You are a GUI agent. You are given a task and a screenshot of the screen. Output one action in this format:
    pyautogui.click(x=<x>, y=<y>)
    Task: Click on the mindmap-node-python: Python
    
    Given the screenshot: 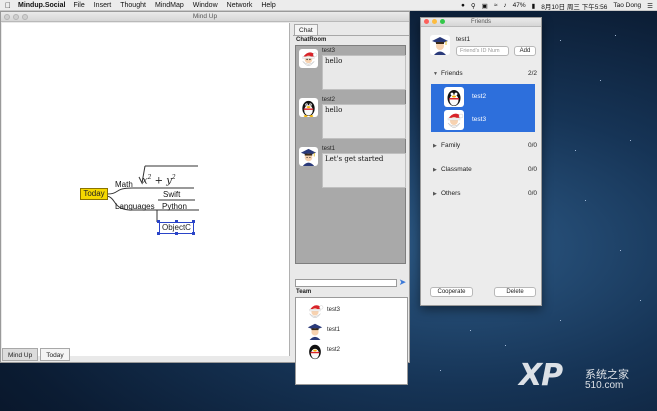 What is the action you would take?
    pyautogui.click(x=174, y=206)
    